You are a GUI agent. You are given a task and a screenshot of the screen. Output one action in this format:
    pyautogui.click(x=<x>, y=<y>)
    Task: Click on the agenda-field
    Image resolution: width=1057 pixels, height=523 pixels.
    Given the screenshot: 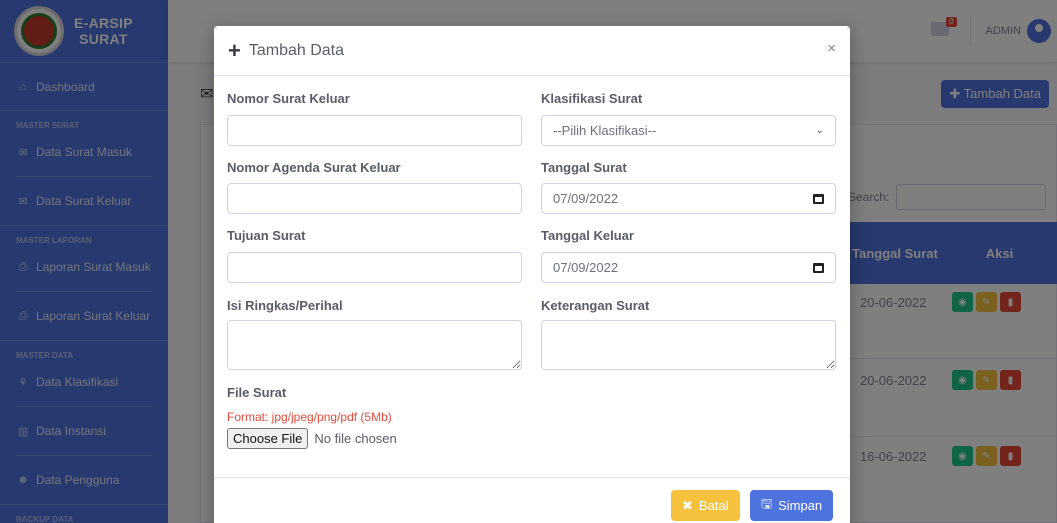 What is the action you would take?
    pyautogui.click(x=374, y=198)
    